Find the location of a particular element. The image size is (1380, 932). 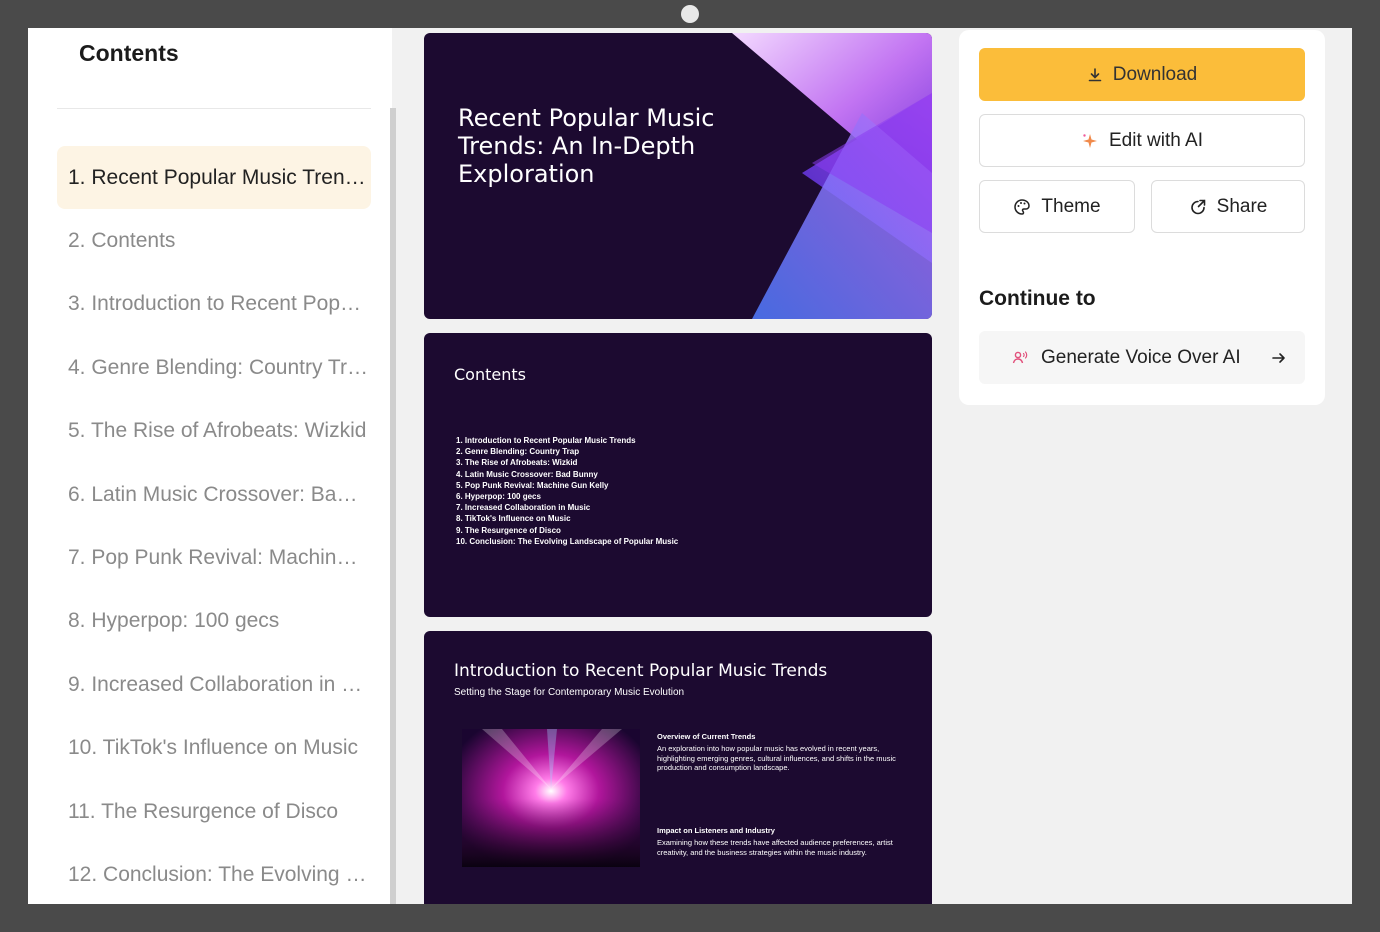

slide-2-item: 6. Hyperpop: 100 gecs is located at coordinates (498, 497).